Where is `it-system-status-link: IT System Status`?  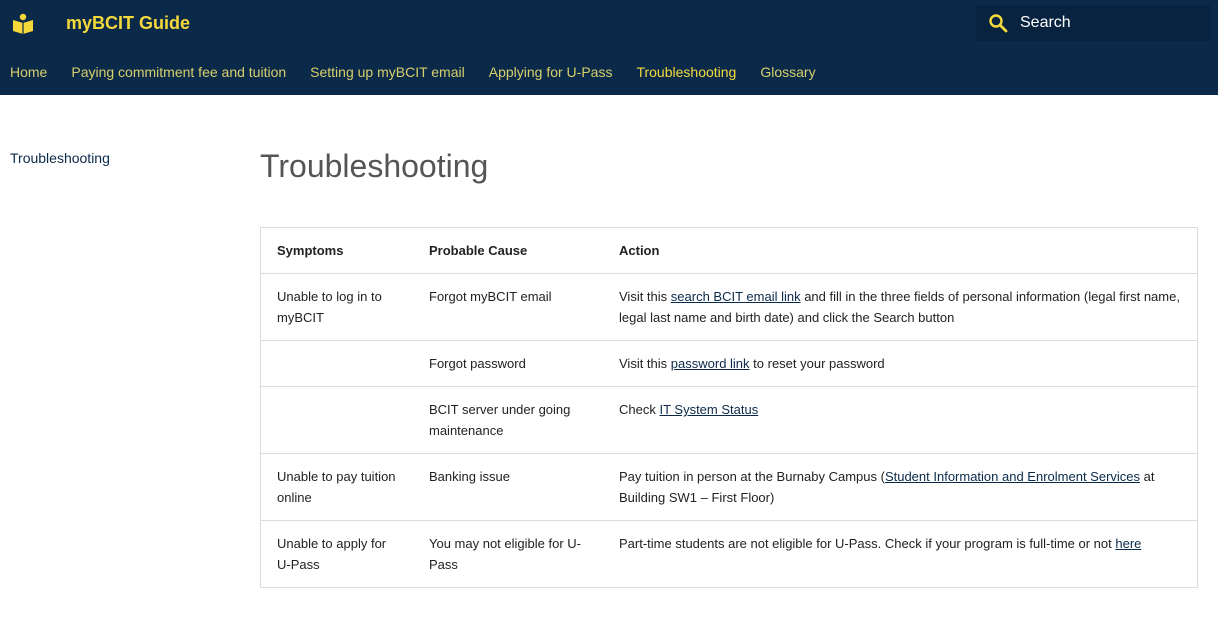
it-system-status-link: IT System Status is located at coordinates (708, 409).